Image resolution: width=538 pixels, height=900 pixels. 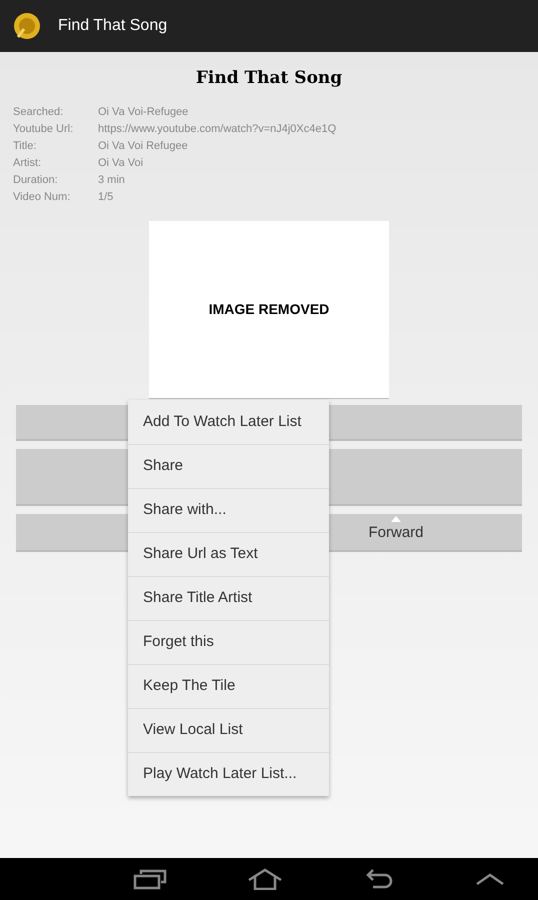 I want to click on detail-value: Oi Va Voi Refugee, so click(x=143, y=146).